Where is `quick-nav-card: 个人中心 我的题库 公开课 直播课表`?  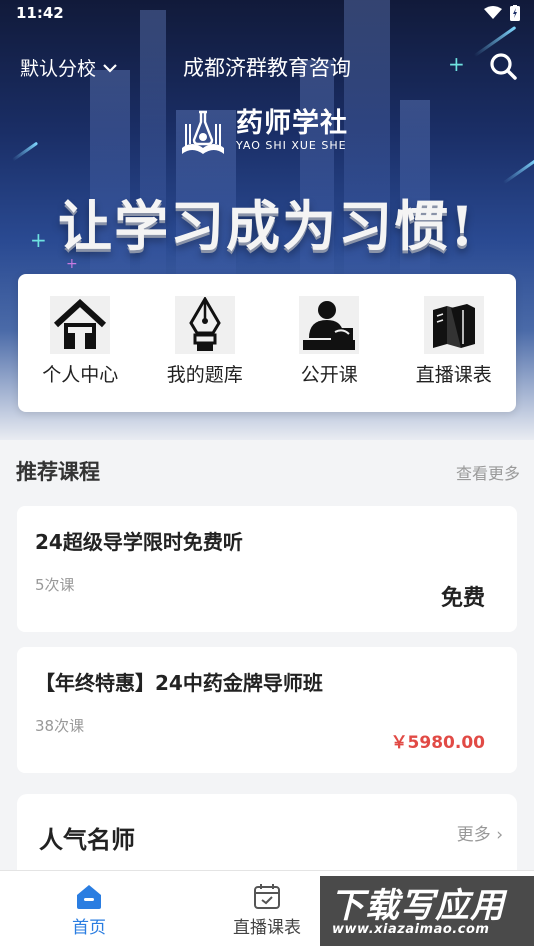 quick-nav-card: 个人中心 我的题库 公开课 直播课表 is located at coordinates (267, 343).